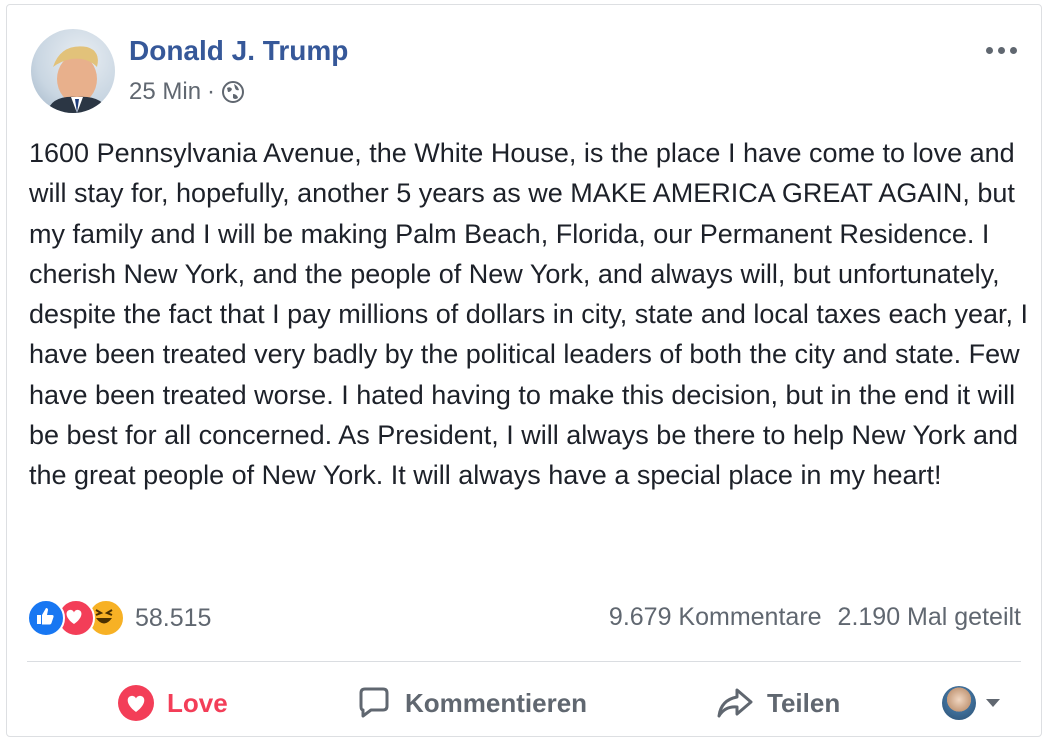  What do you see at coordinates (119, 618) in the screenshot?
I see `reactions-summary: 58.515` at bounding box center [119, 618].